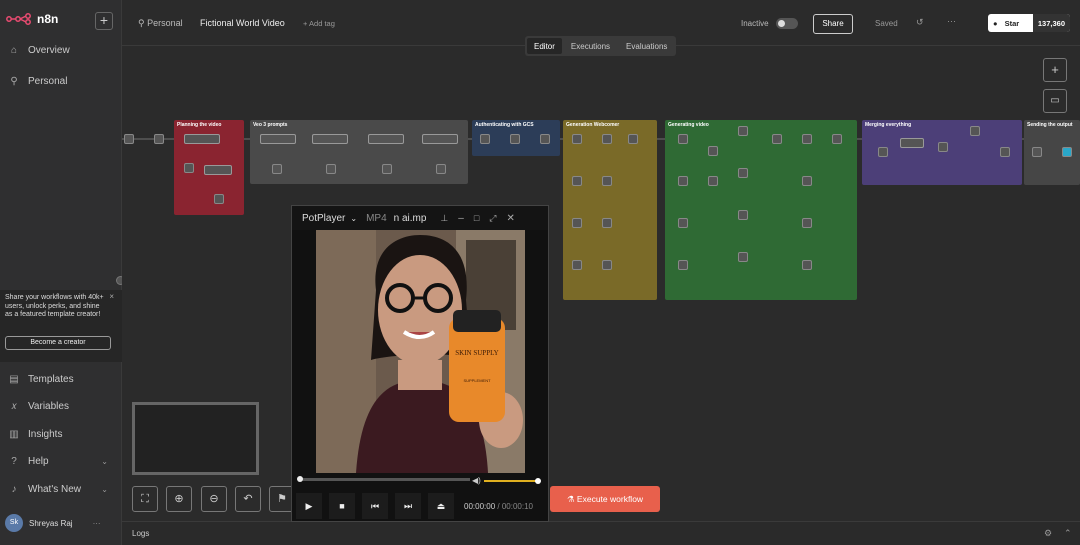  What do you see at coordinates (420, 218) in the screenshot?
I see `player-title-bar: PotPlayer ⌄ MP4 n ai.mp ⊥ – □ ⤢ ✕` at bounding box center [420, 218].